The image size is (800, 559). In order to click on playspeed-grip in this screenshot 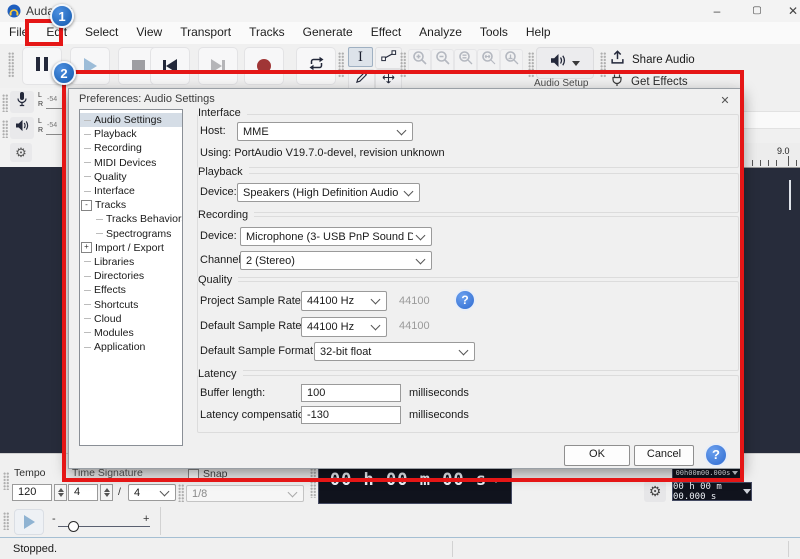, I will do `click(6, 521)`.